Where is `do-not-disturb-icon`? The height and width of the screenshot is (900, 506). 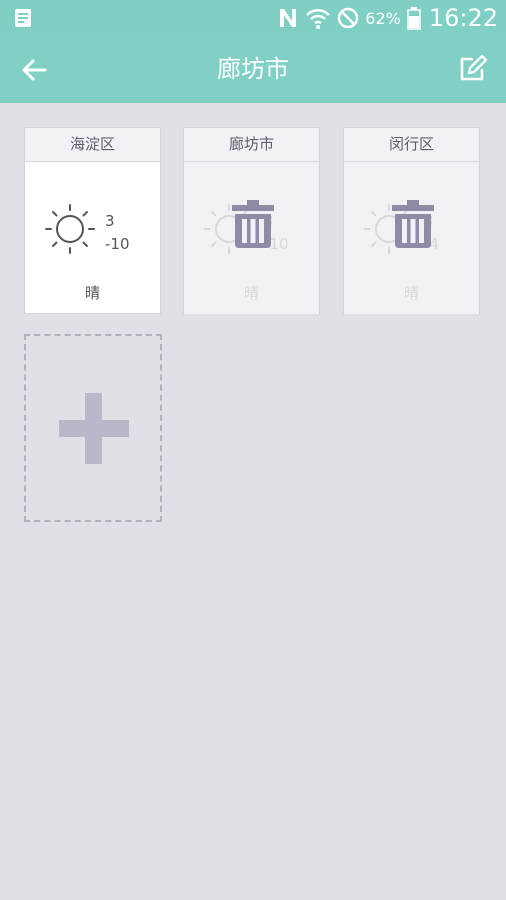 do-not-disturb-icon is located at coordinates (348, 18).